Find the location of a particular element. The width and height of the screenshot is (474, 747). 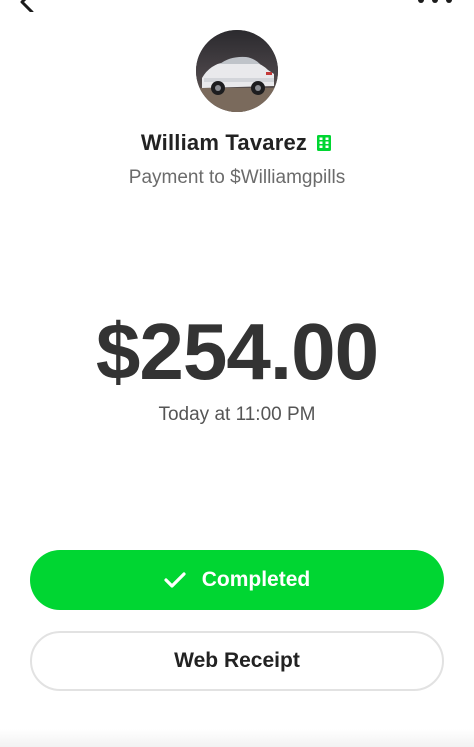

web-receipt-label: Web Receipt is located at coordinates (237, 660).